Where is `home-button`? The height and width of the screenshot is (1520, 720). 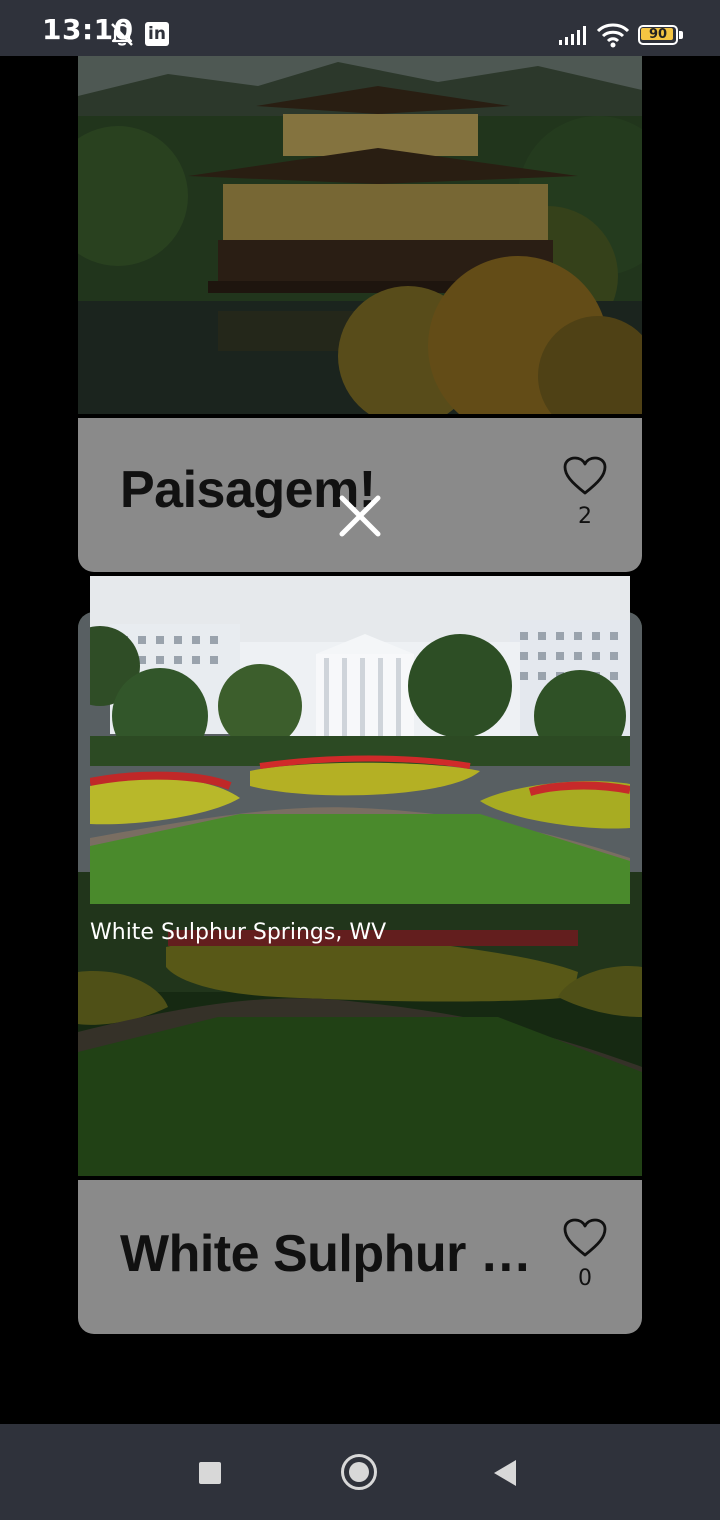 home-button is located at coordinates (359, 1472).